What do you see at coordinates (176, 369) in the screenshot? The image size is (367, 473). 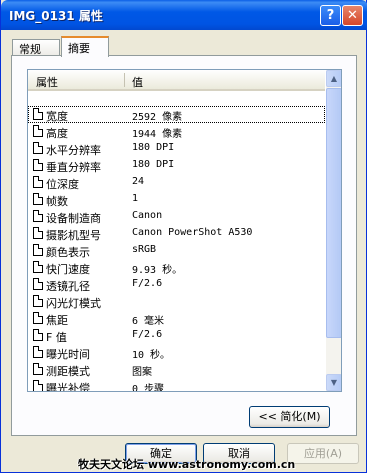 I see `list-row: 测距模式 图案` at bounding box center [176, 369].